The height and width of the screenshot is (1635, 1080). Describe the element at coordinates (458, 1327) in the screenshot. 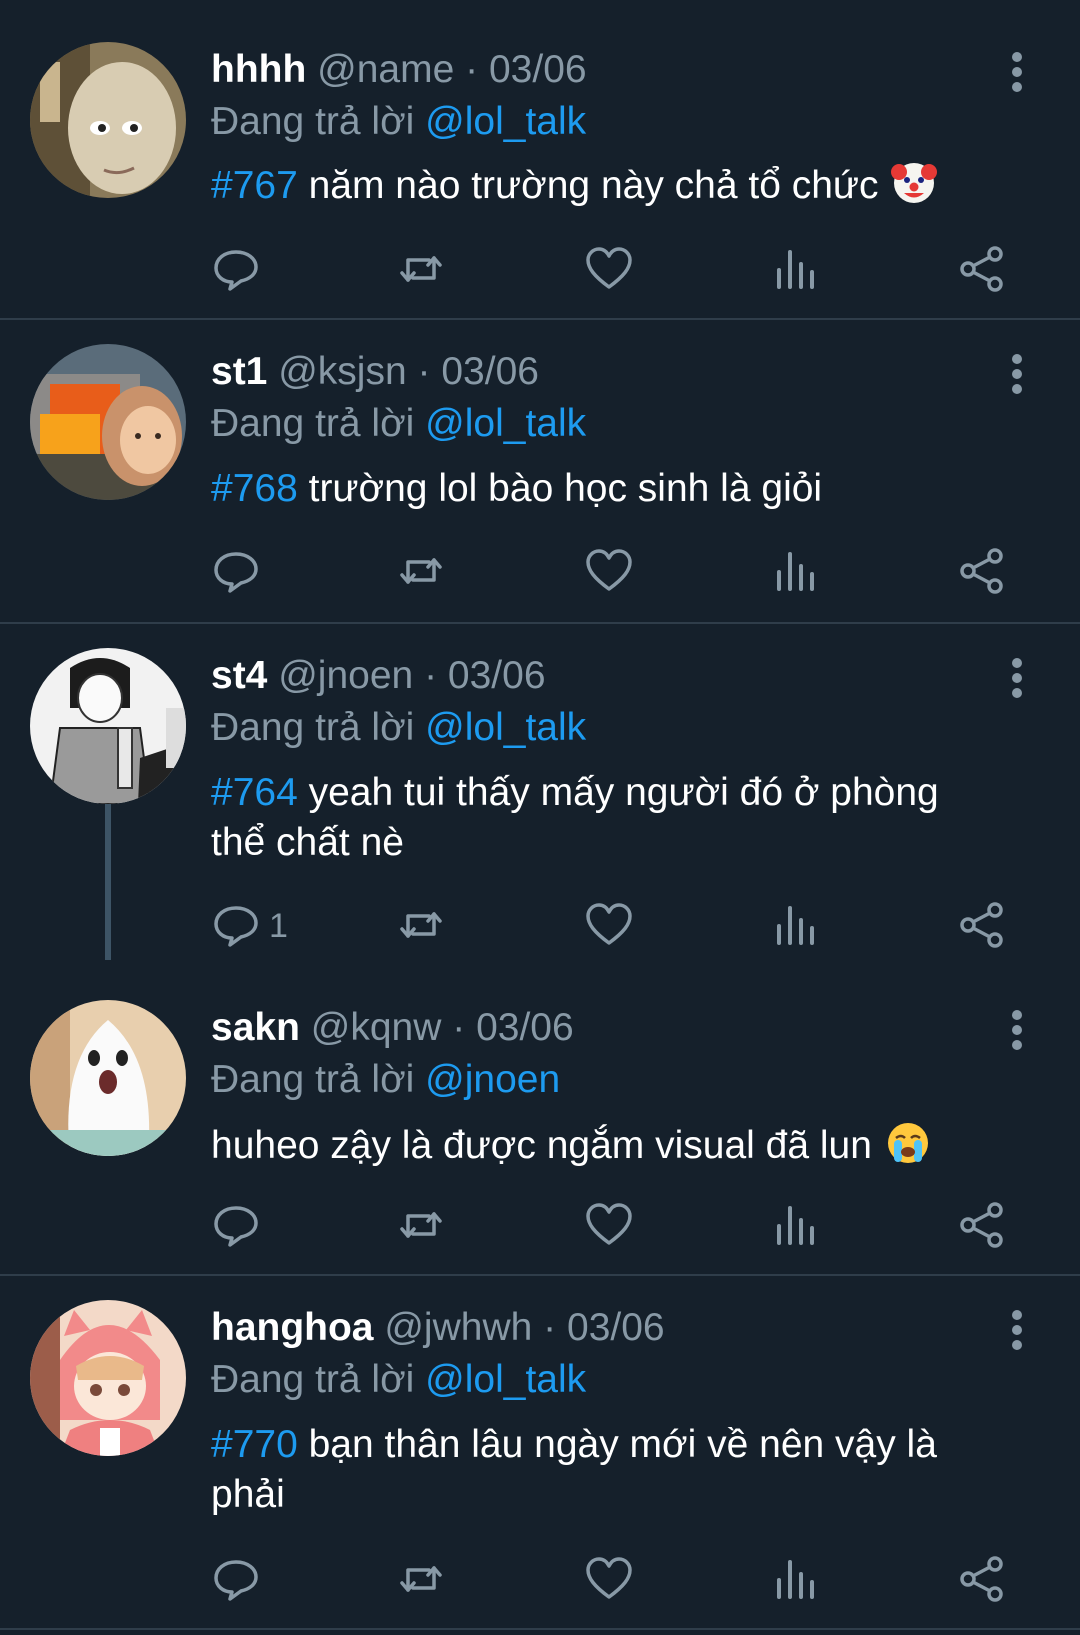

I see `user-handle: @jwhwh` at that location.